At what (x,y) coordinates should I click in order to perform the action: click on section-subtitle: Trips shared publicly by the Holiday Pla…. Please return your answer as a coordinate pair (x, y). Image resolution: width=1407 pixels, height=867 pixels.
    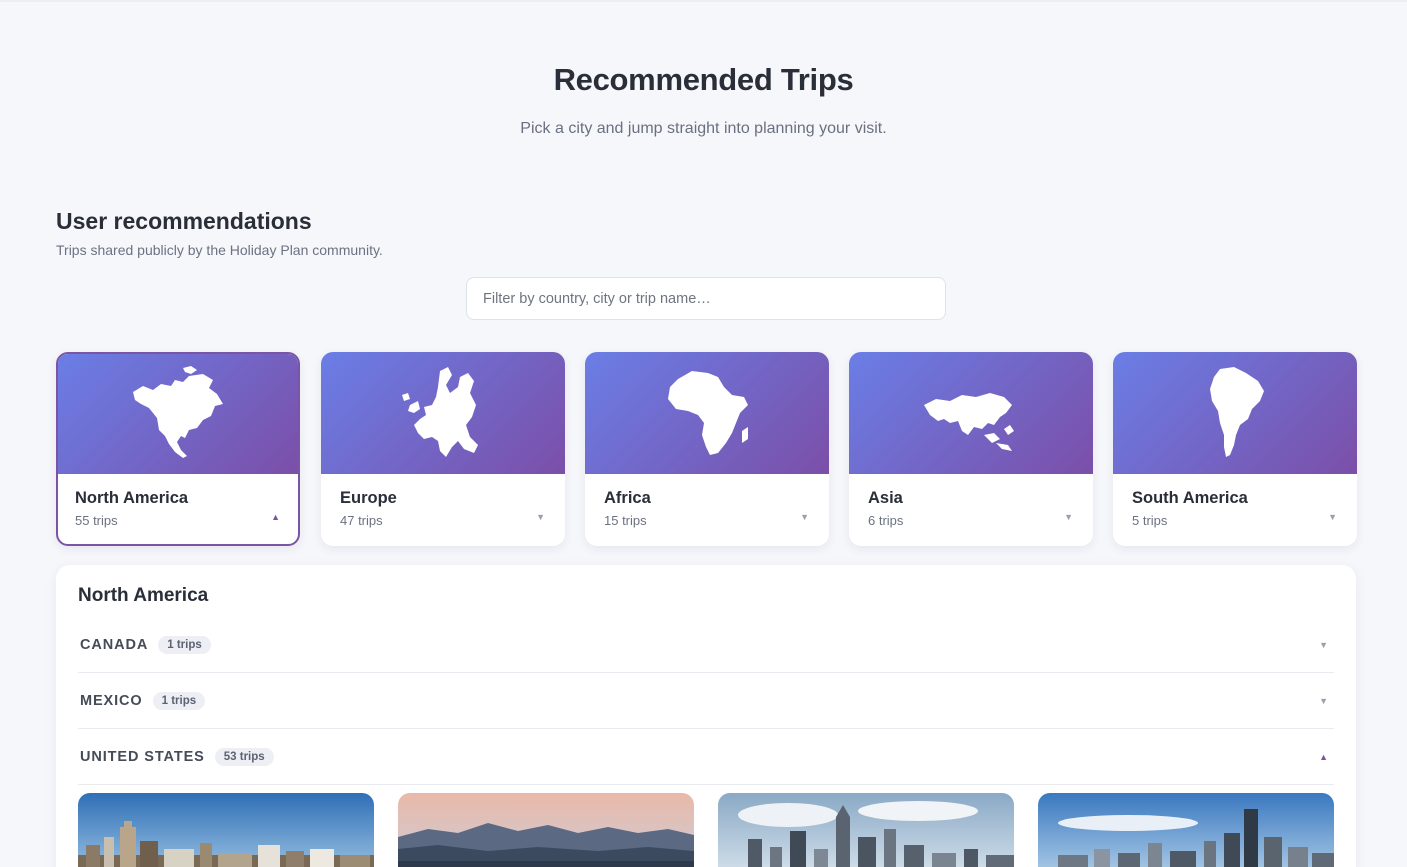
    Looking at the image, I should click on (219, 250).